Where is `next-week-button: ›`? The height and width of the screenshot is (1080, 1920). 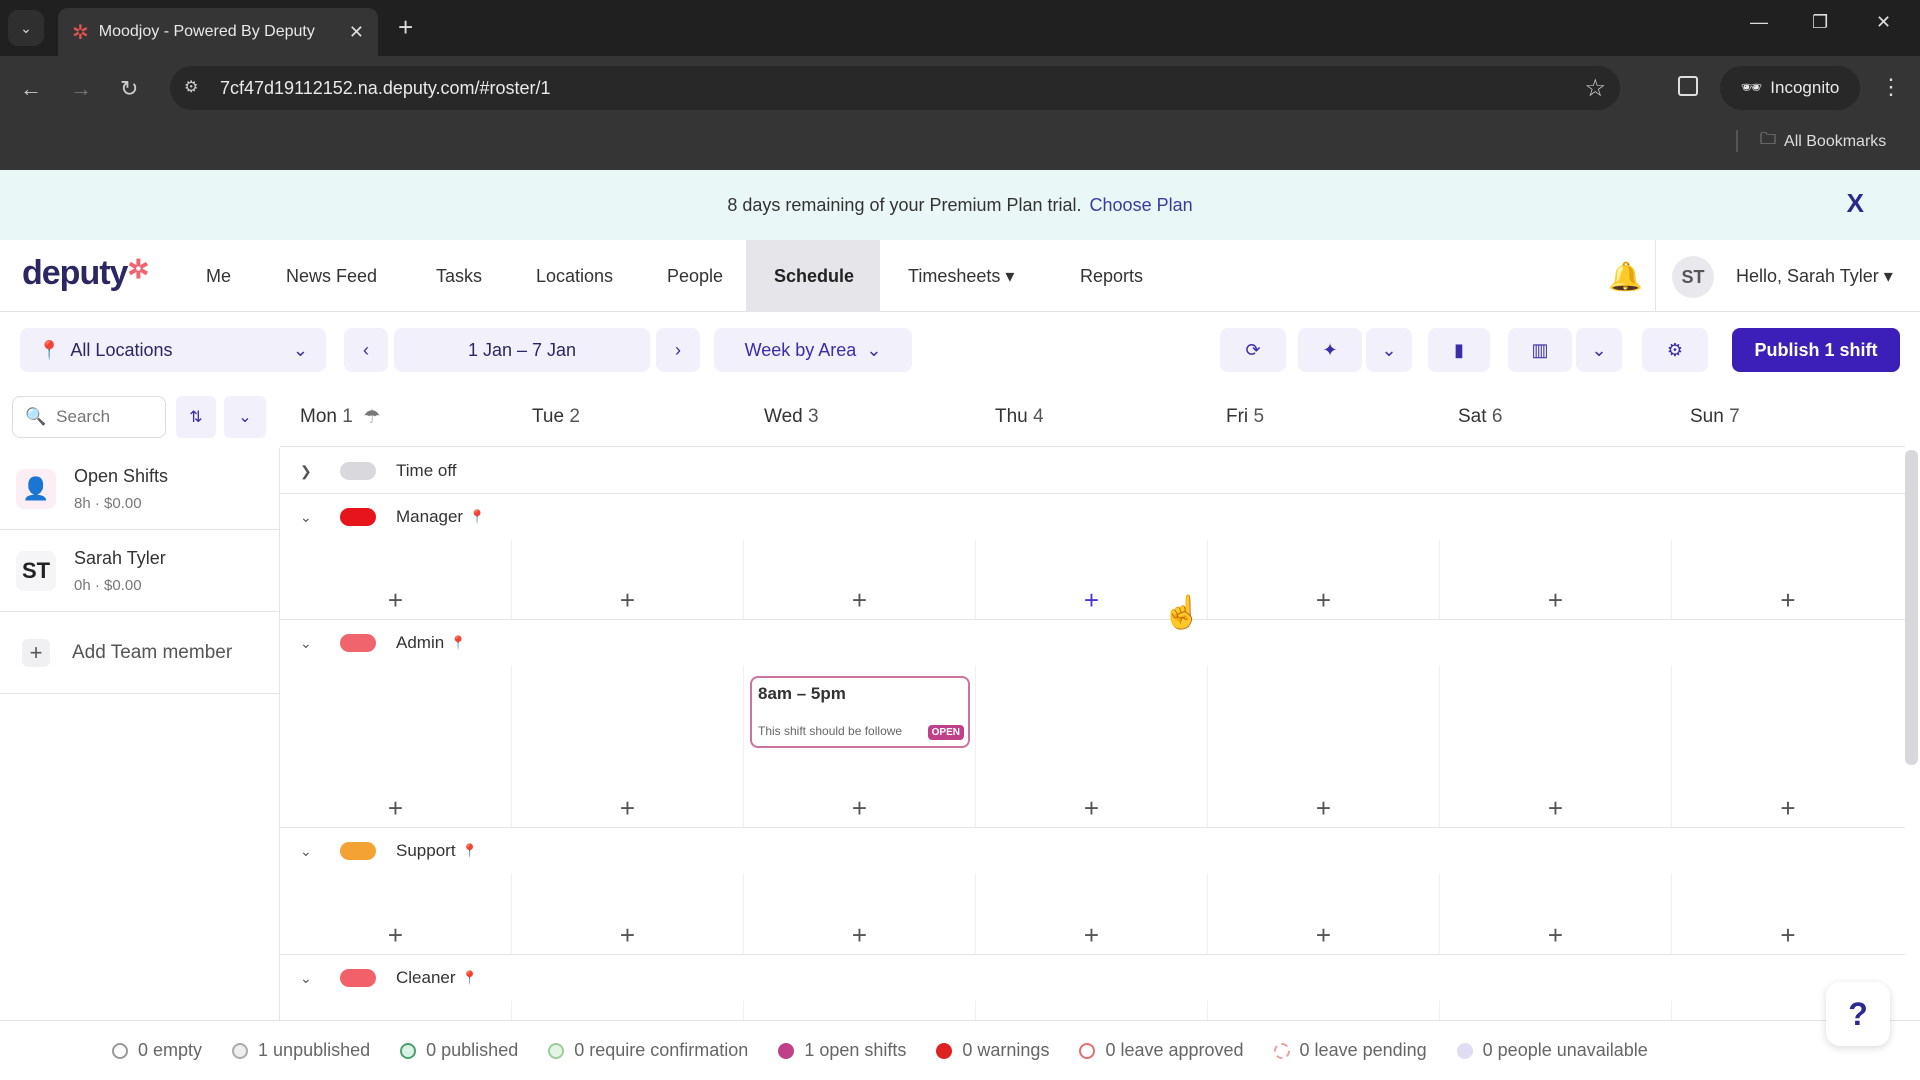
next-week-button: › is located at coordinates (678, 350).